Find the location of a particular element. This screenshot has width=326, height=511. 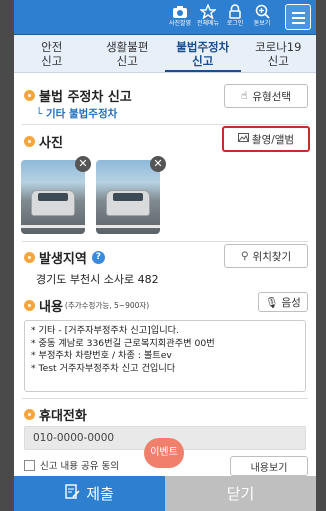

close-button: 닫기 is located at coordinates (240, 493).